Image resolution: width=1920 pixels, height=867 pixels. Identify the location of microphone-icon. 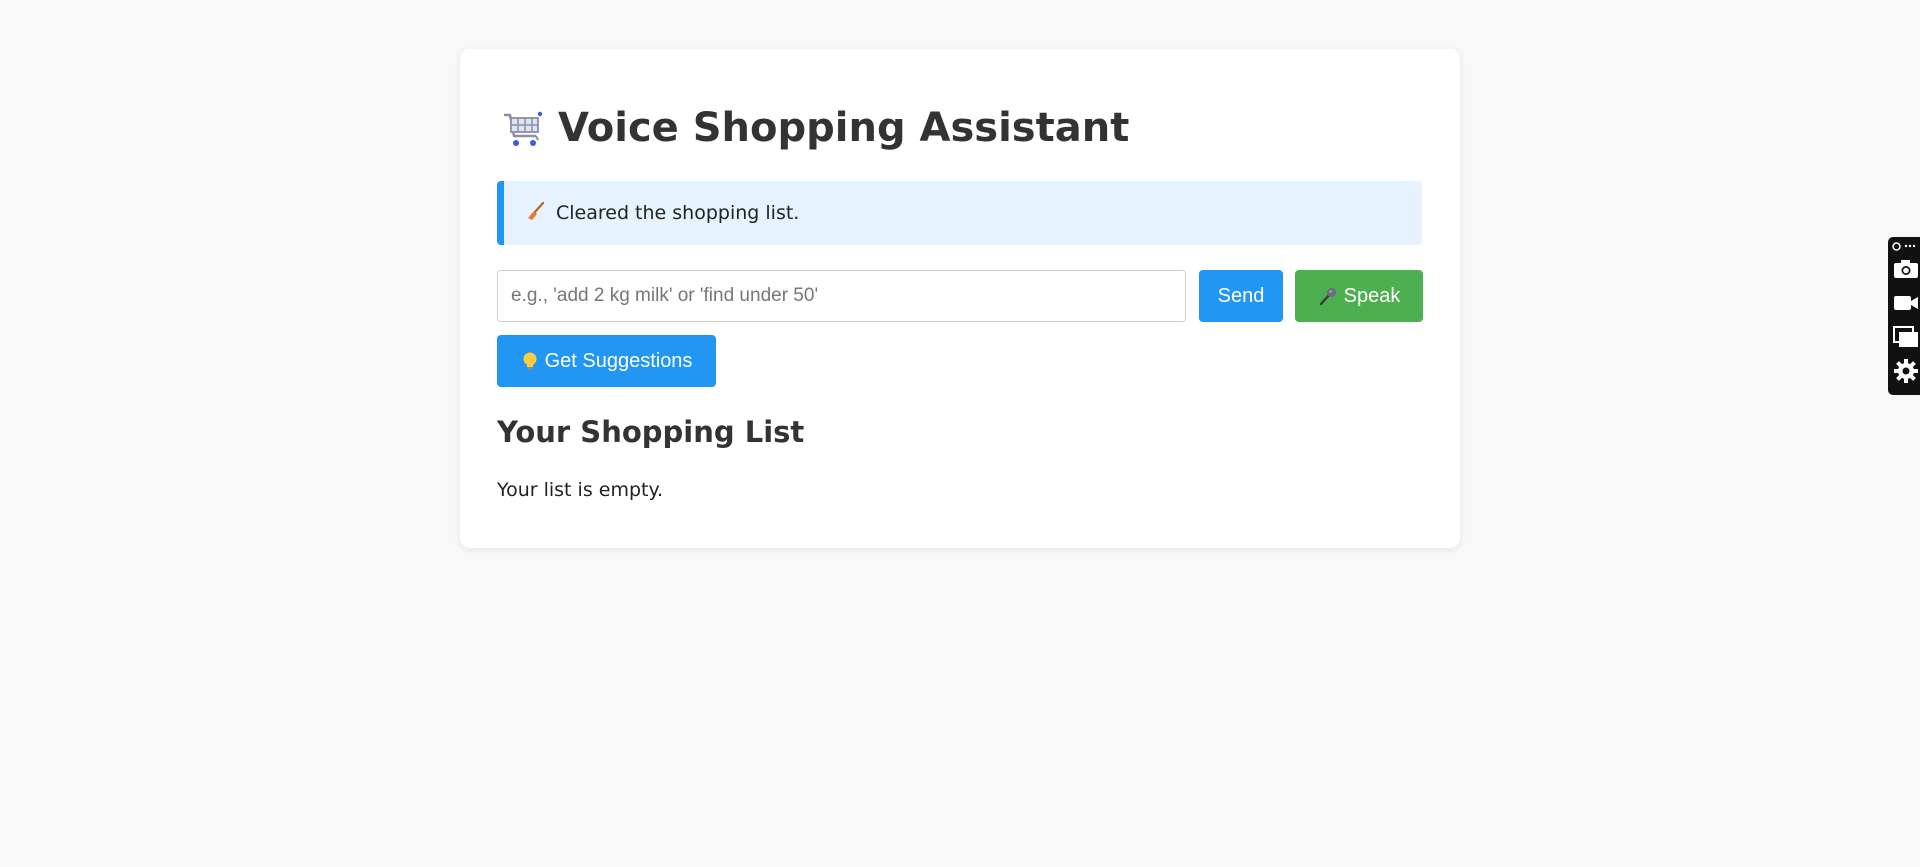
(1327, 297).